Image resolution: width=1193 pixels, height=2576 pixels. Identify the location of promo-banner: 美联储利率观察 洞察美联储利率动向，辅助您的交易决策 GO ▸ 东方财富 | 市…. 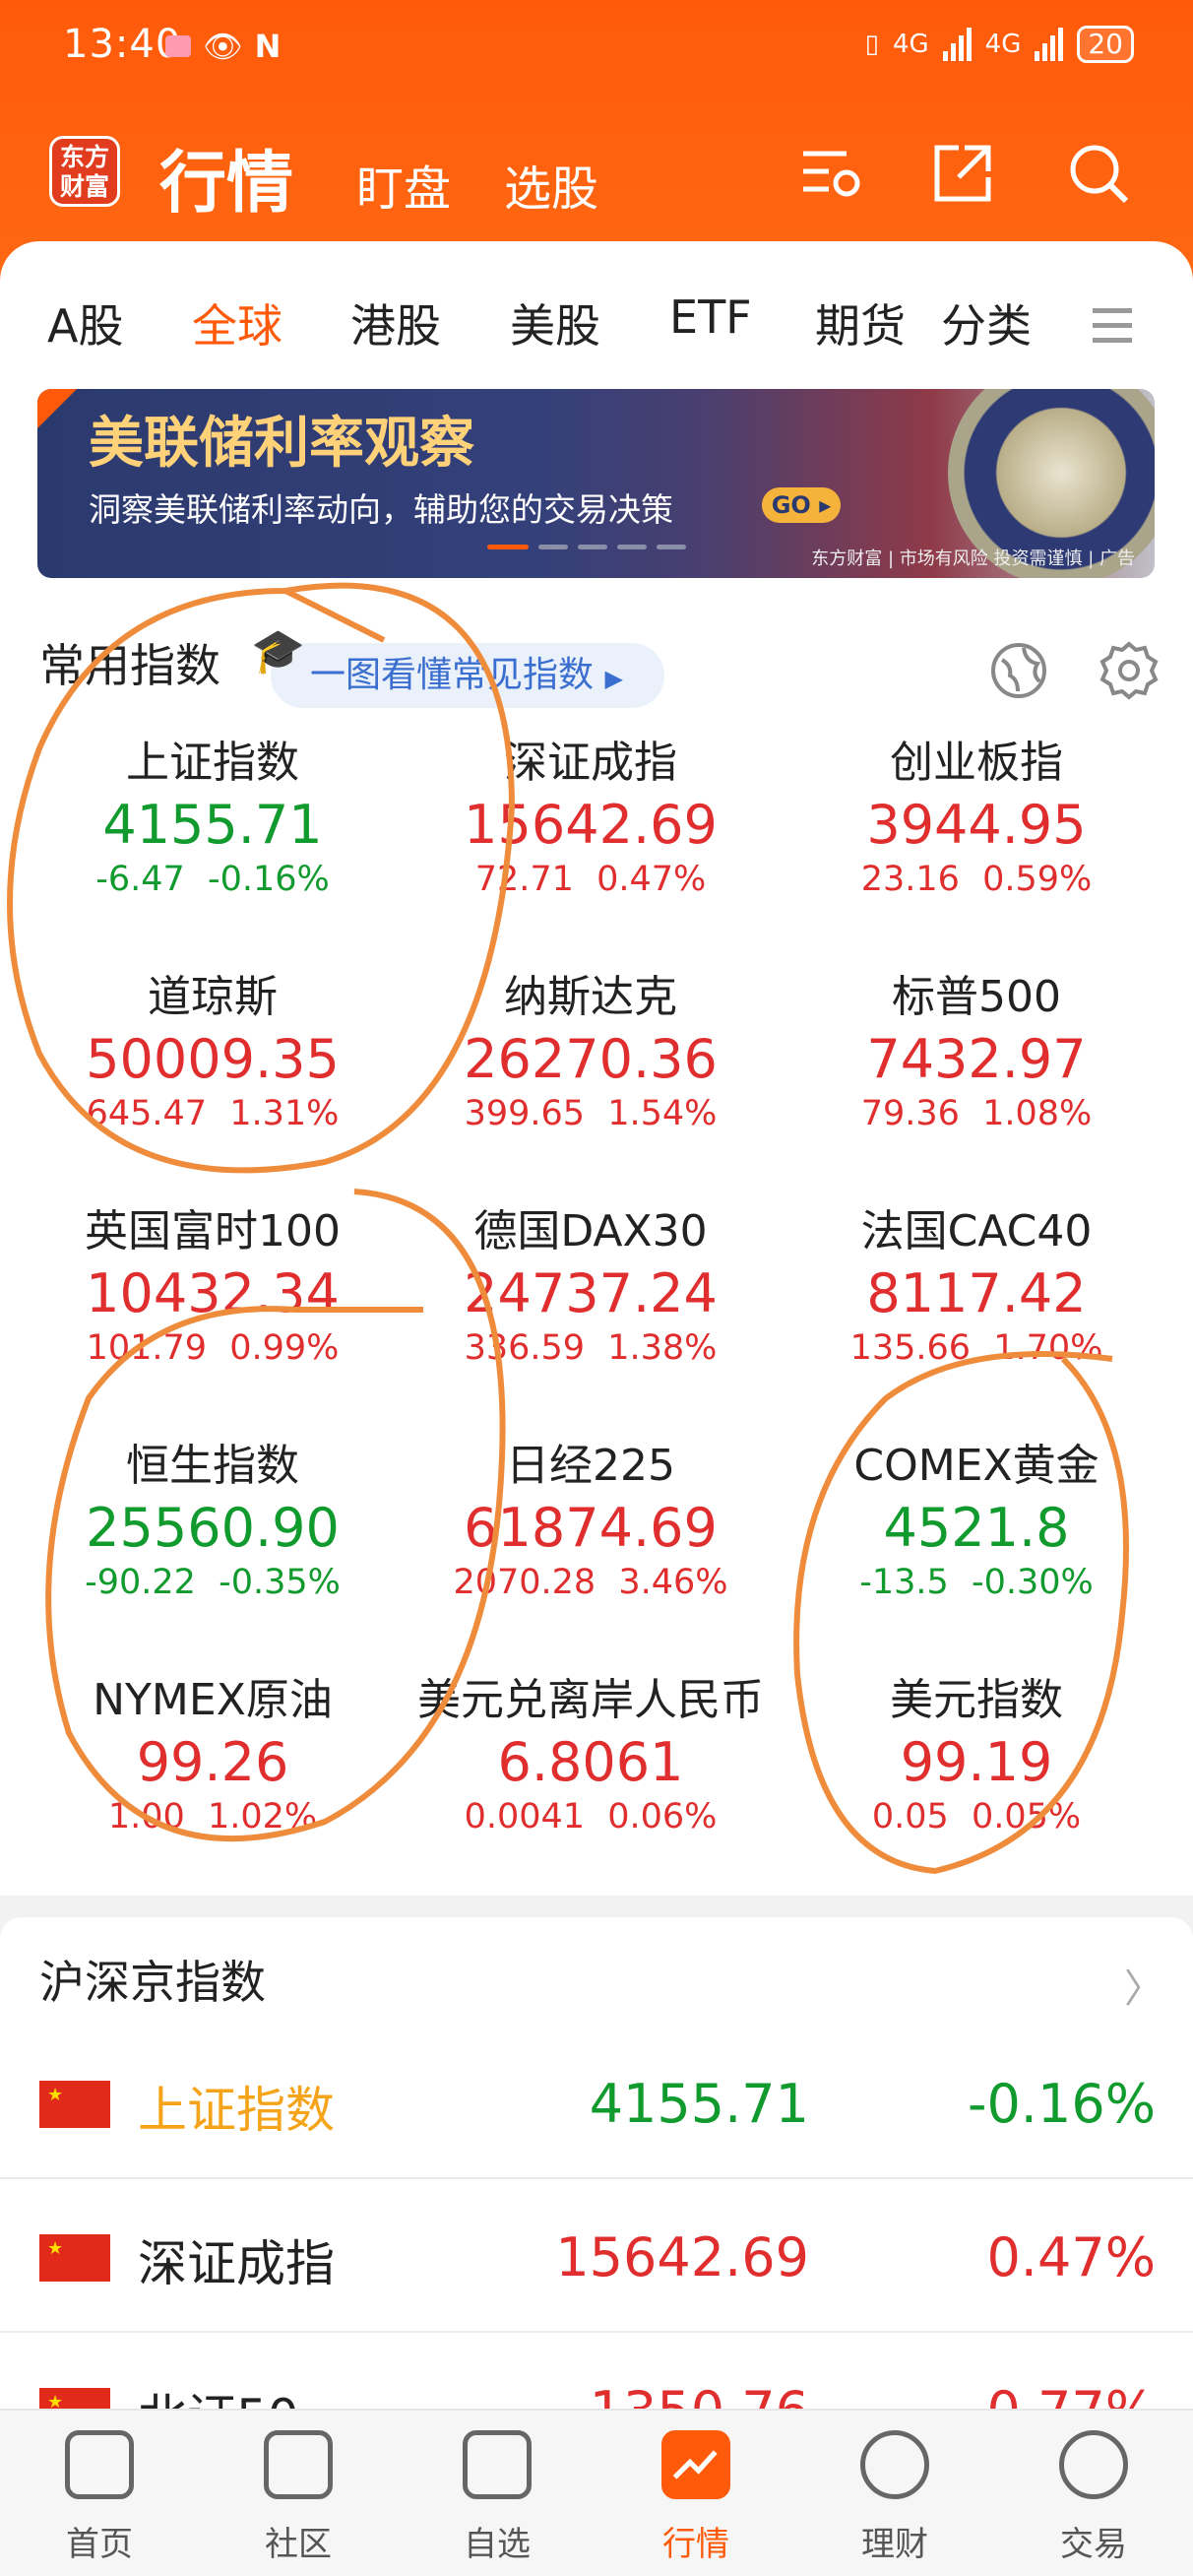
(596, 483).